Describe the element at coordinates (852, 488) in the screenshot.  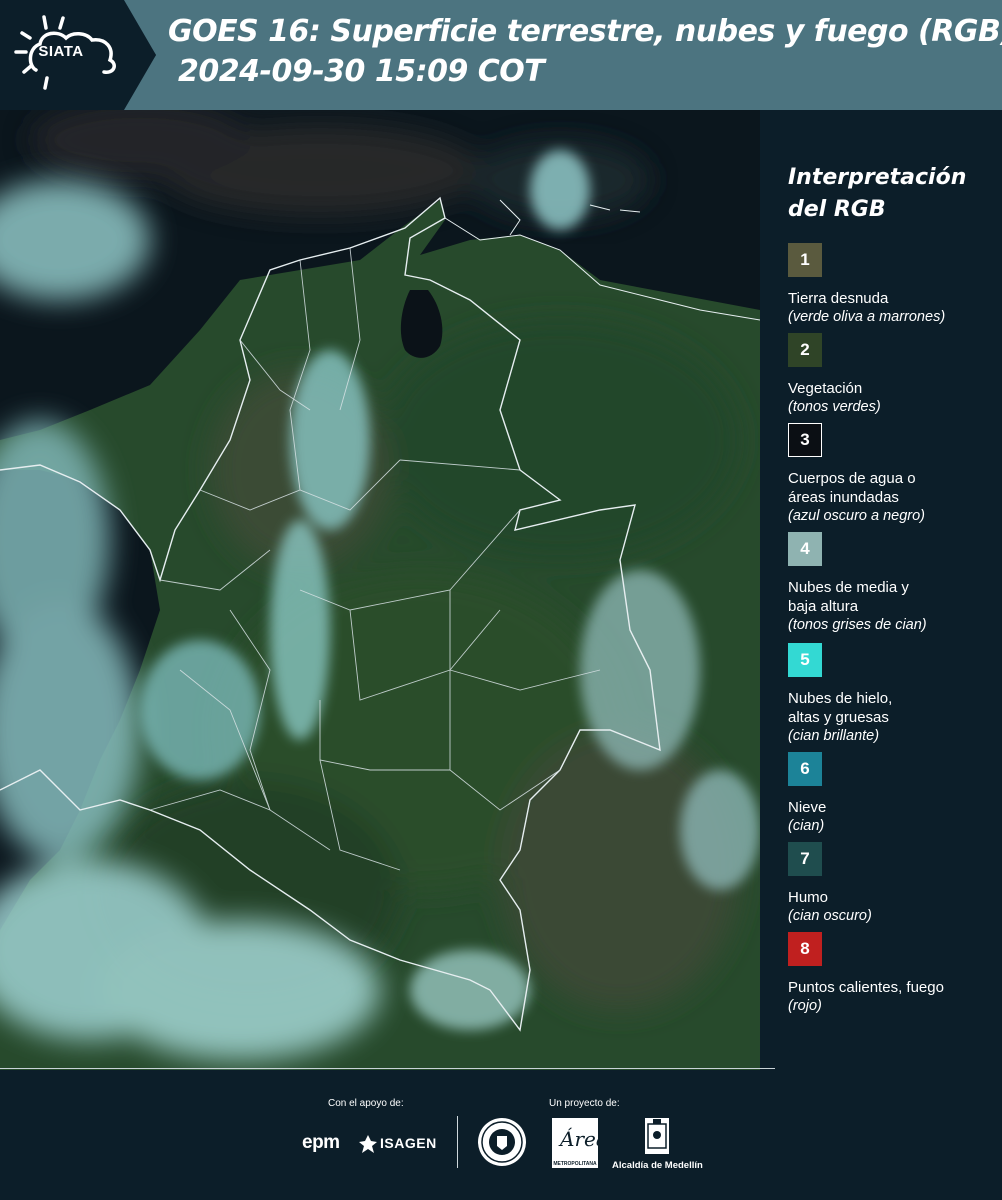
I see `legend-label: Cuerpos de agua o áreas inundadas` at that location.